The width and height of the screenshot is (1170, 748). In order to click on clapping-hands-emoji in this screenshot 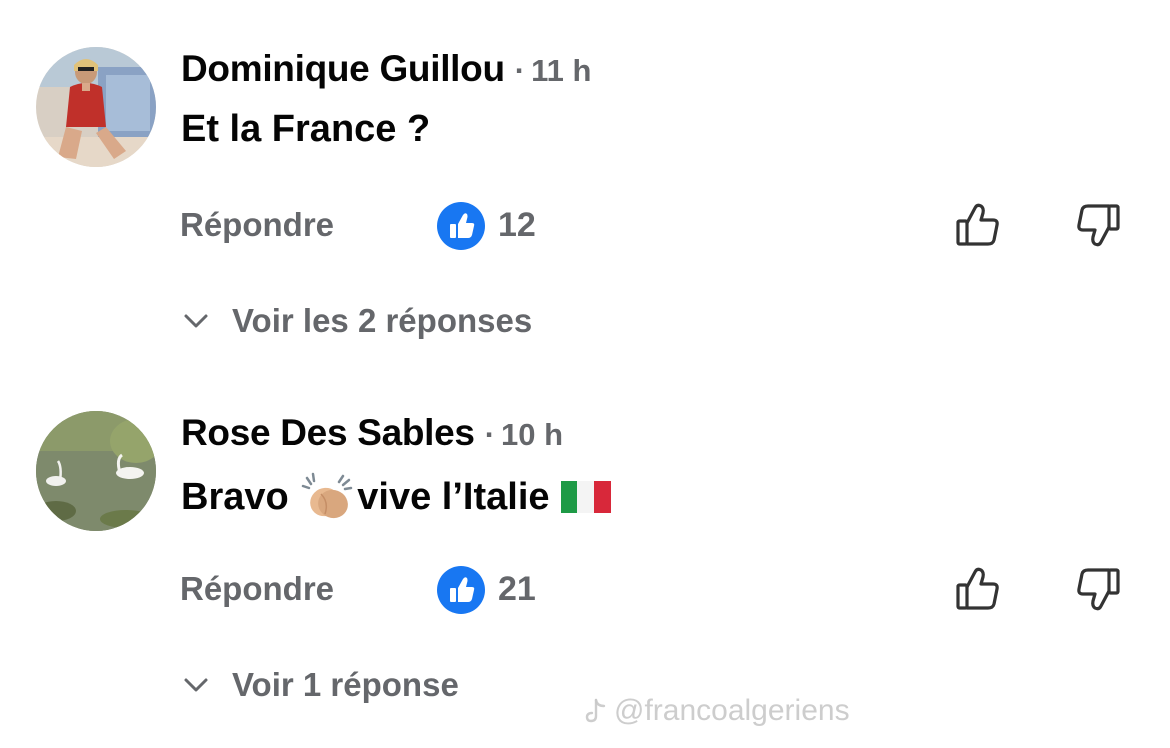, I will do `click(327, 495)`.